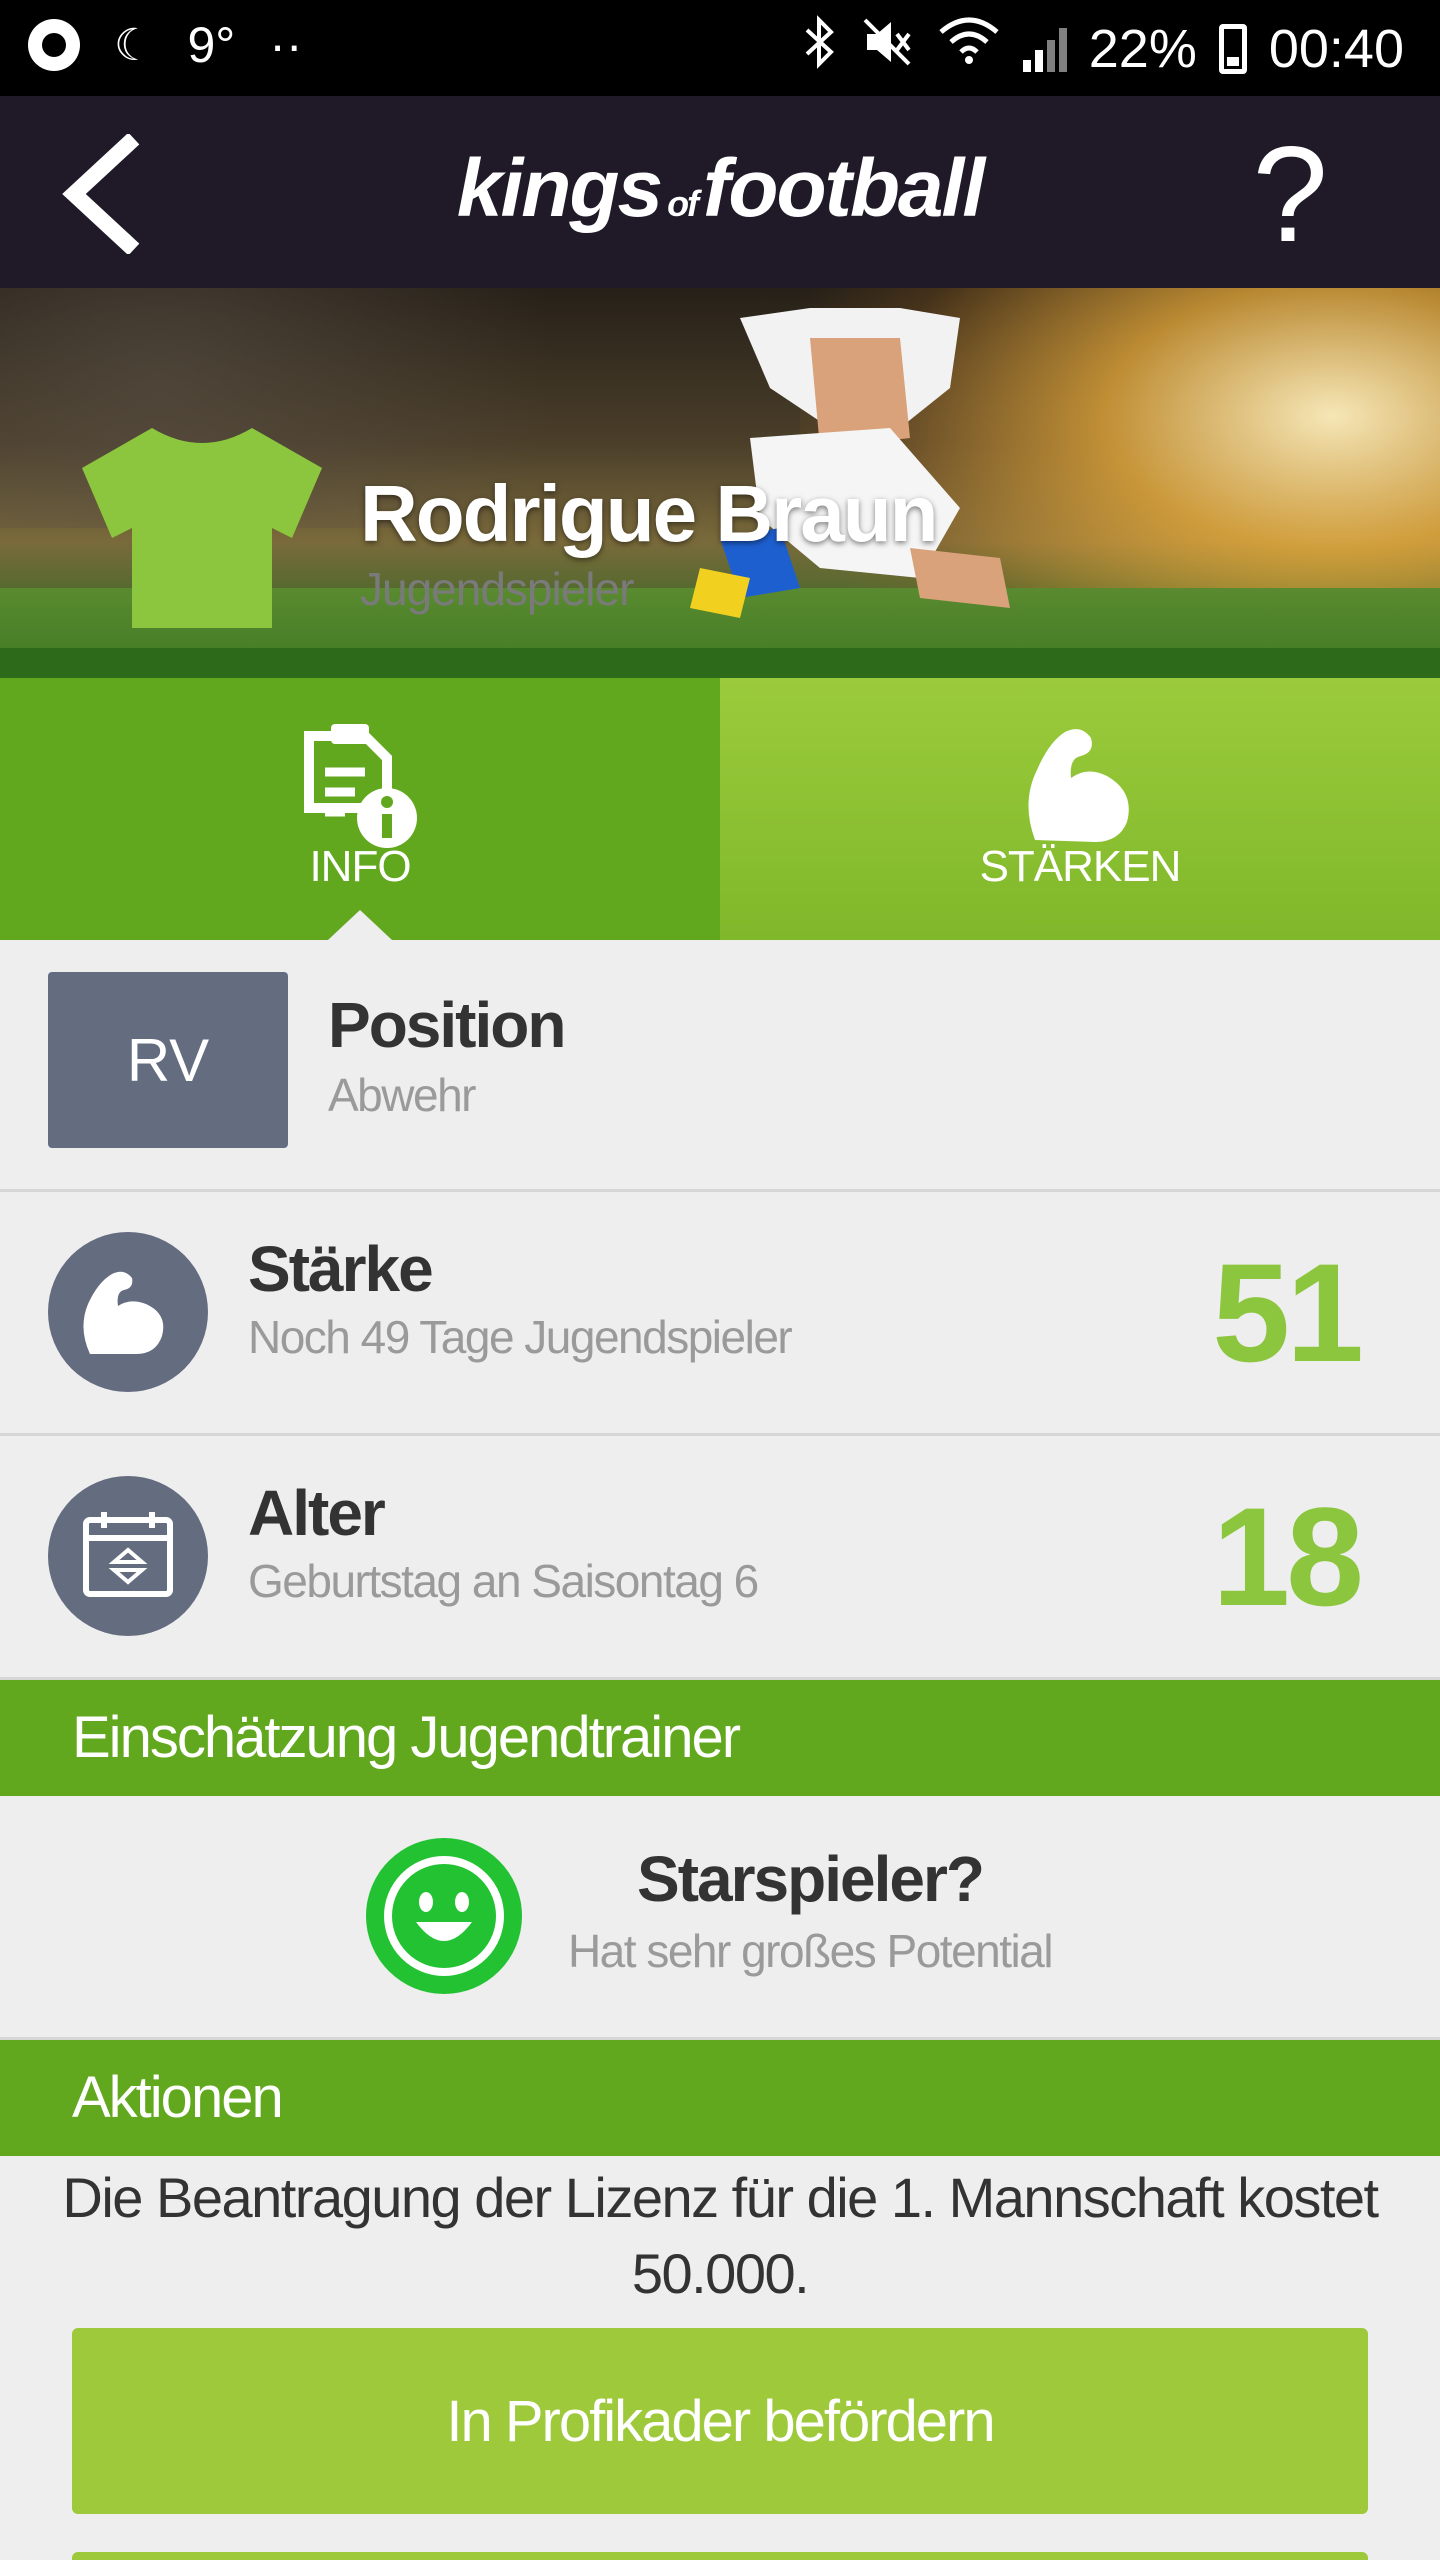 The height and width of the screenshot is (2560, 1440). Describe the element at coordinates (360, 925) in the screenshot. I see `active-tab-indicator` at that location.